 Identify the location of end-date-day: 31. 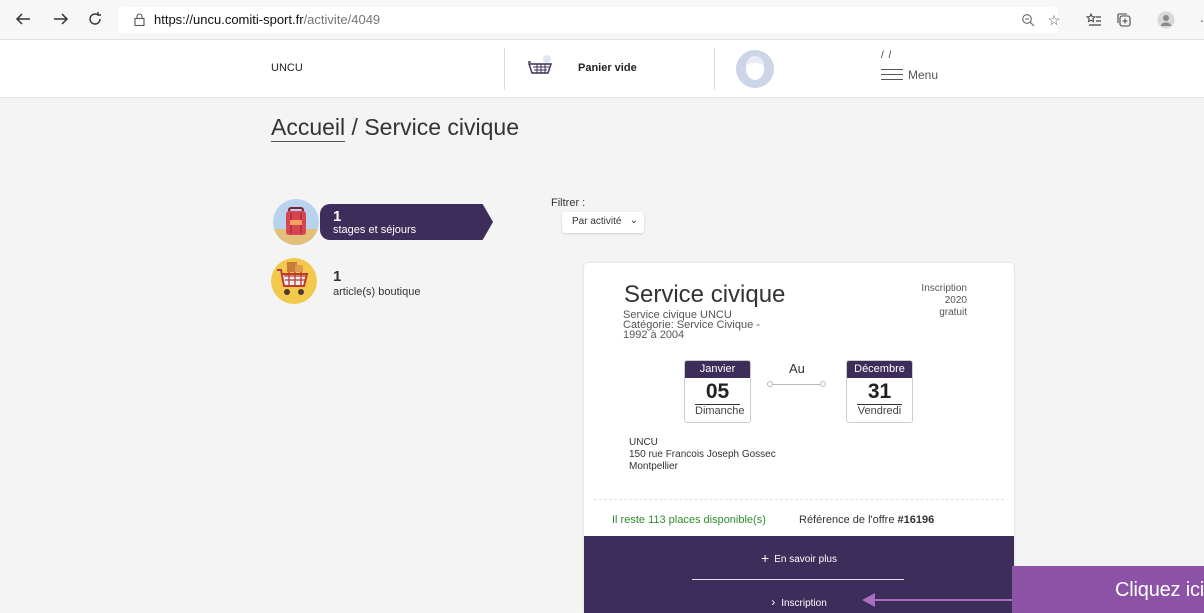
(879, 391).